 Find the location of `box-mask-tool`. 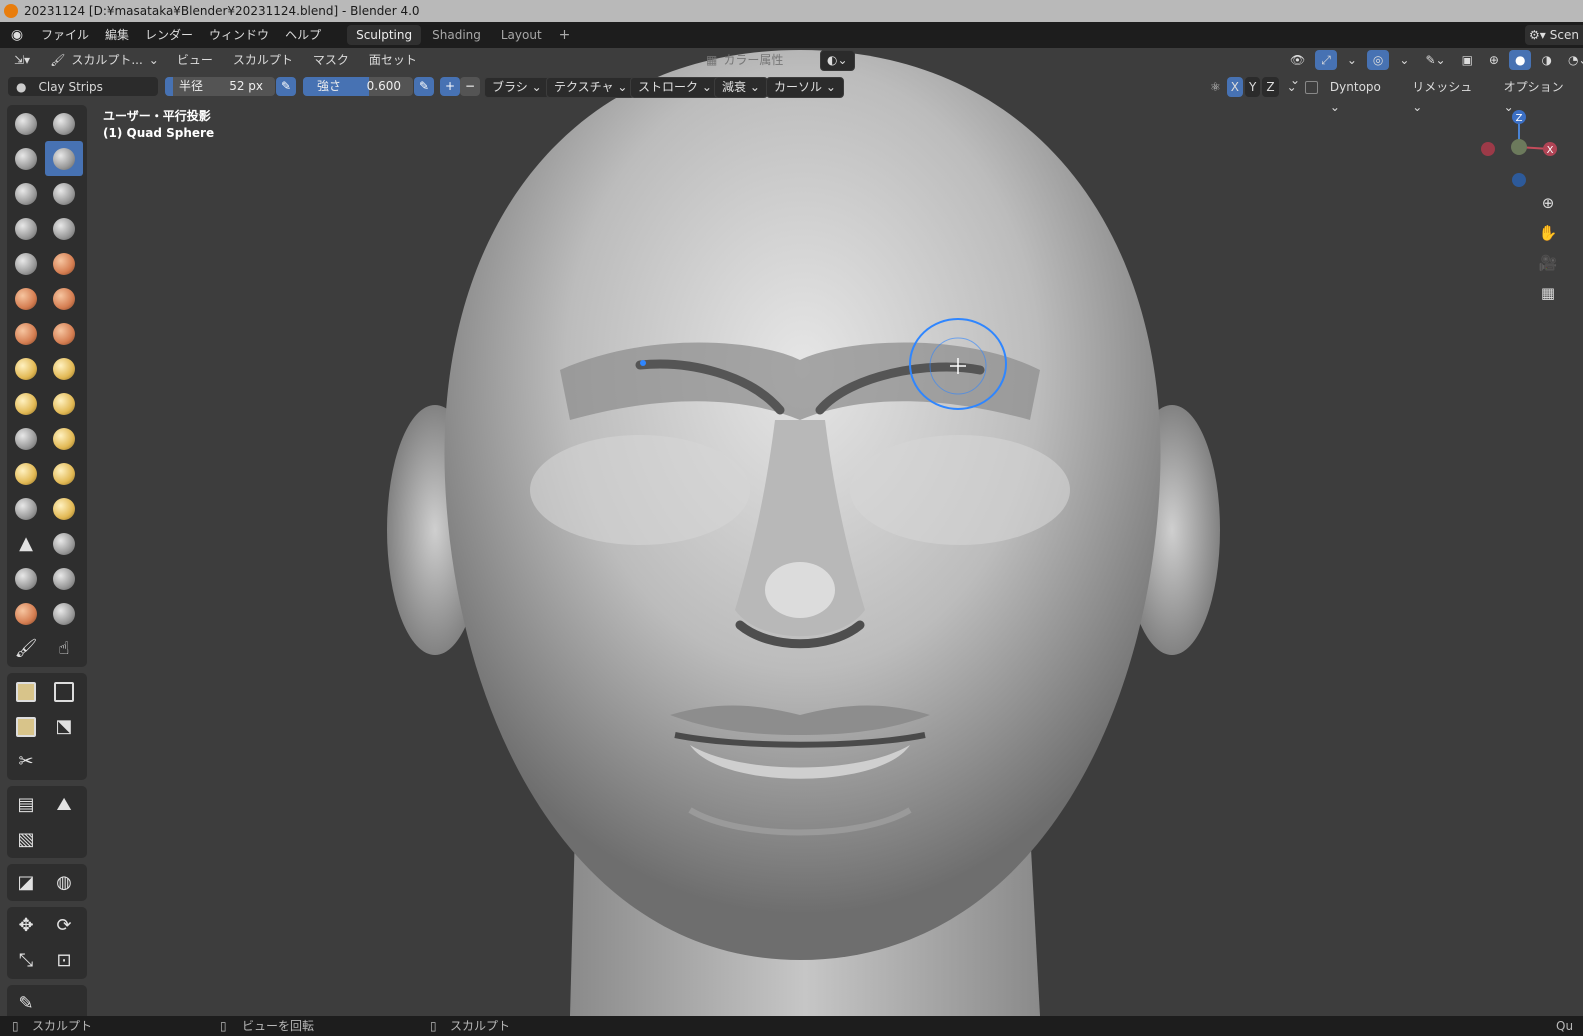

box-mask-tool is located at coordinates (26, 691).